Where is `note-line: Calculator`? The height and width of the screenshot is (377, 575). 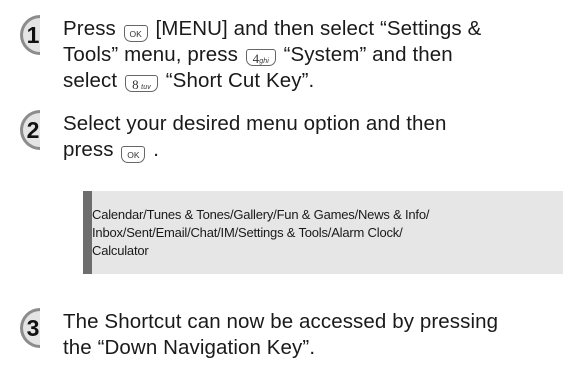
note-line: Calculator is located at coordinates (120, 250).